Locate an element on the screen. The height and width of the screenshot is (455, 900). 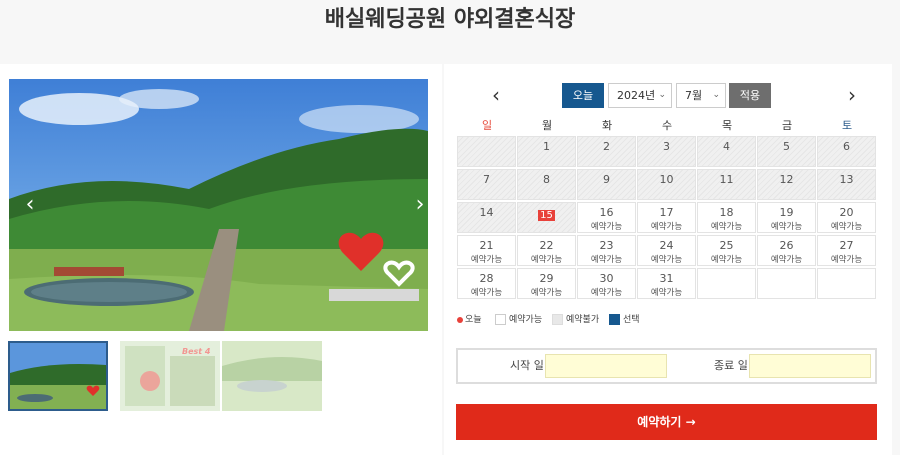
calendar-day: 30 예약가능 is located at coordinates (606, 283).